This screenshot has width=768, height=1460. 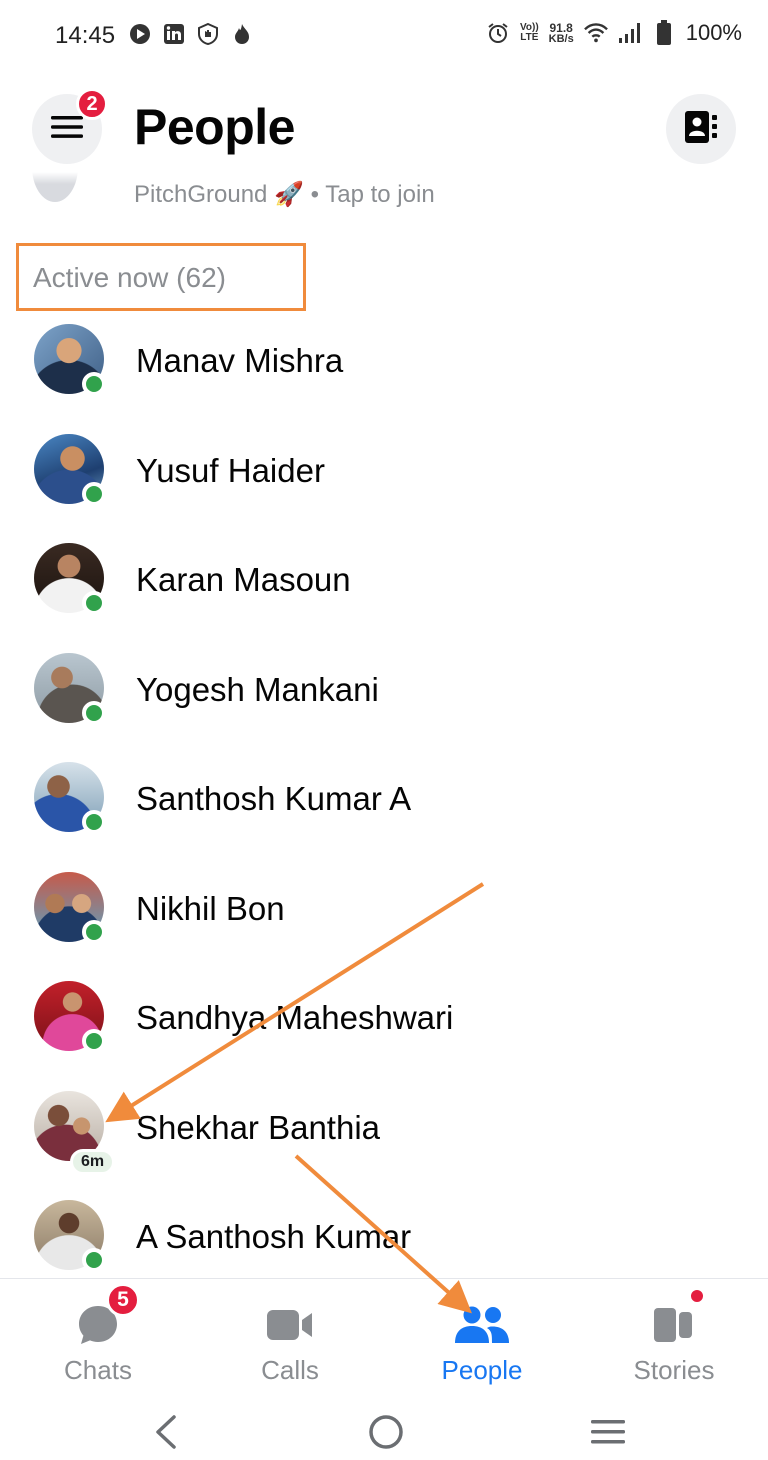 What do you see at coordinates (98, 1370) in the screenshot?
I see `tab-label: Chats` at bounding box center [98, 1370].